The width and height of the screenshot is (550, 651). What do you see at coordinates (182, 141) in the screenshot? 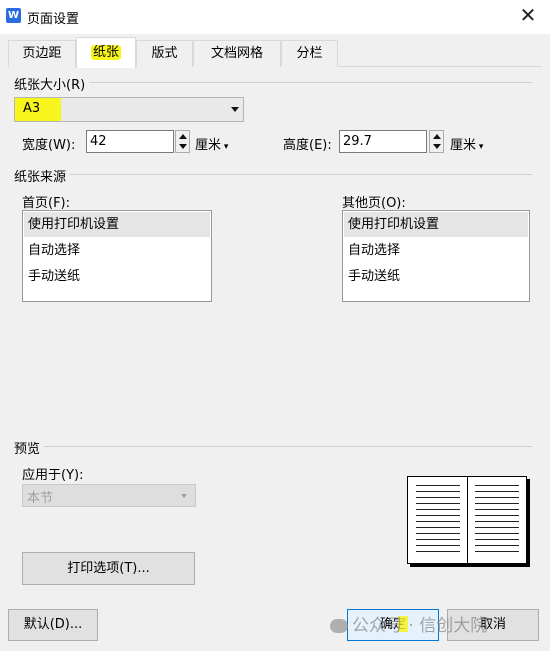
I see `width-spinner` at bounding box center [182, 141].